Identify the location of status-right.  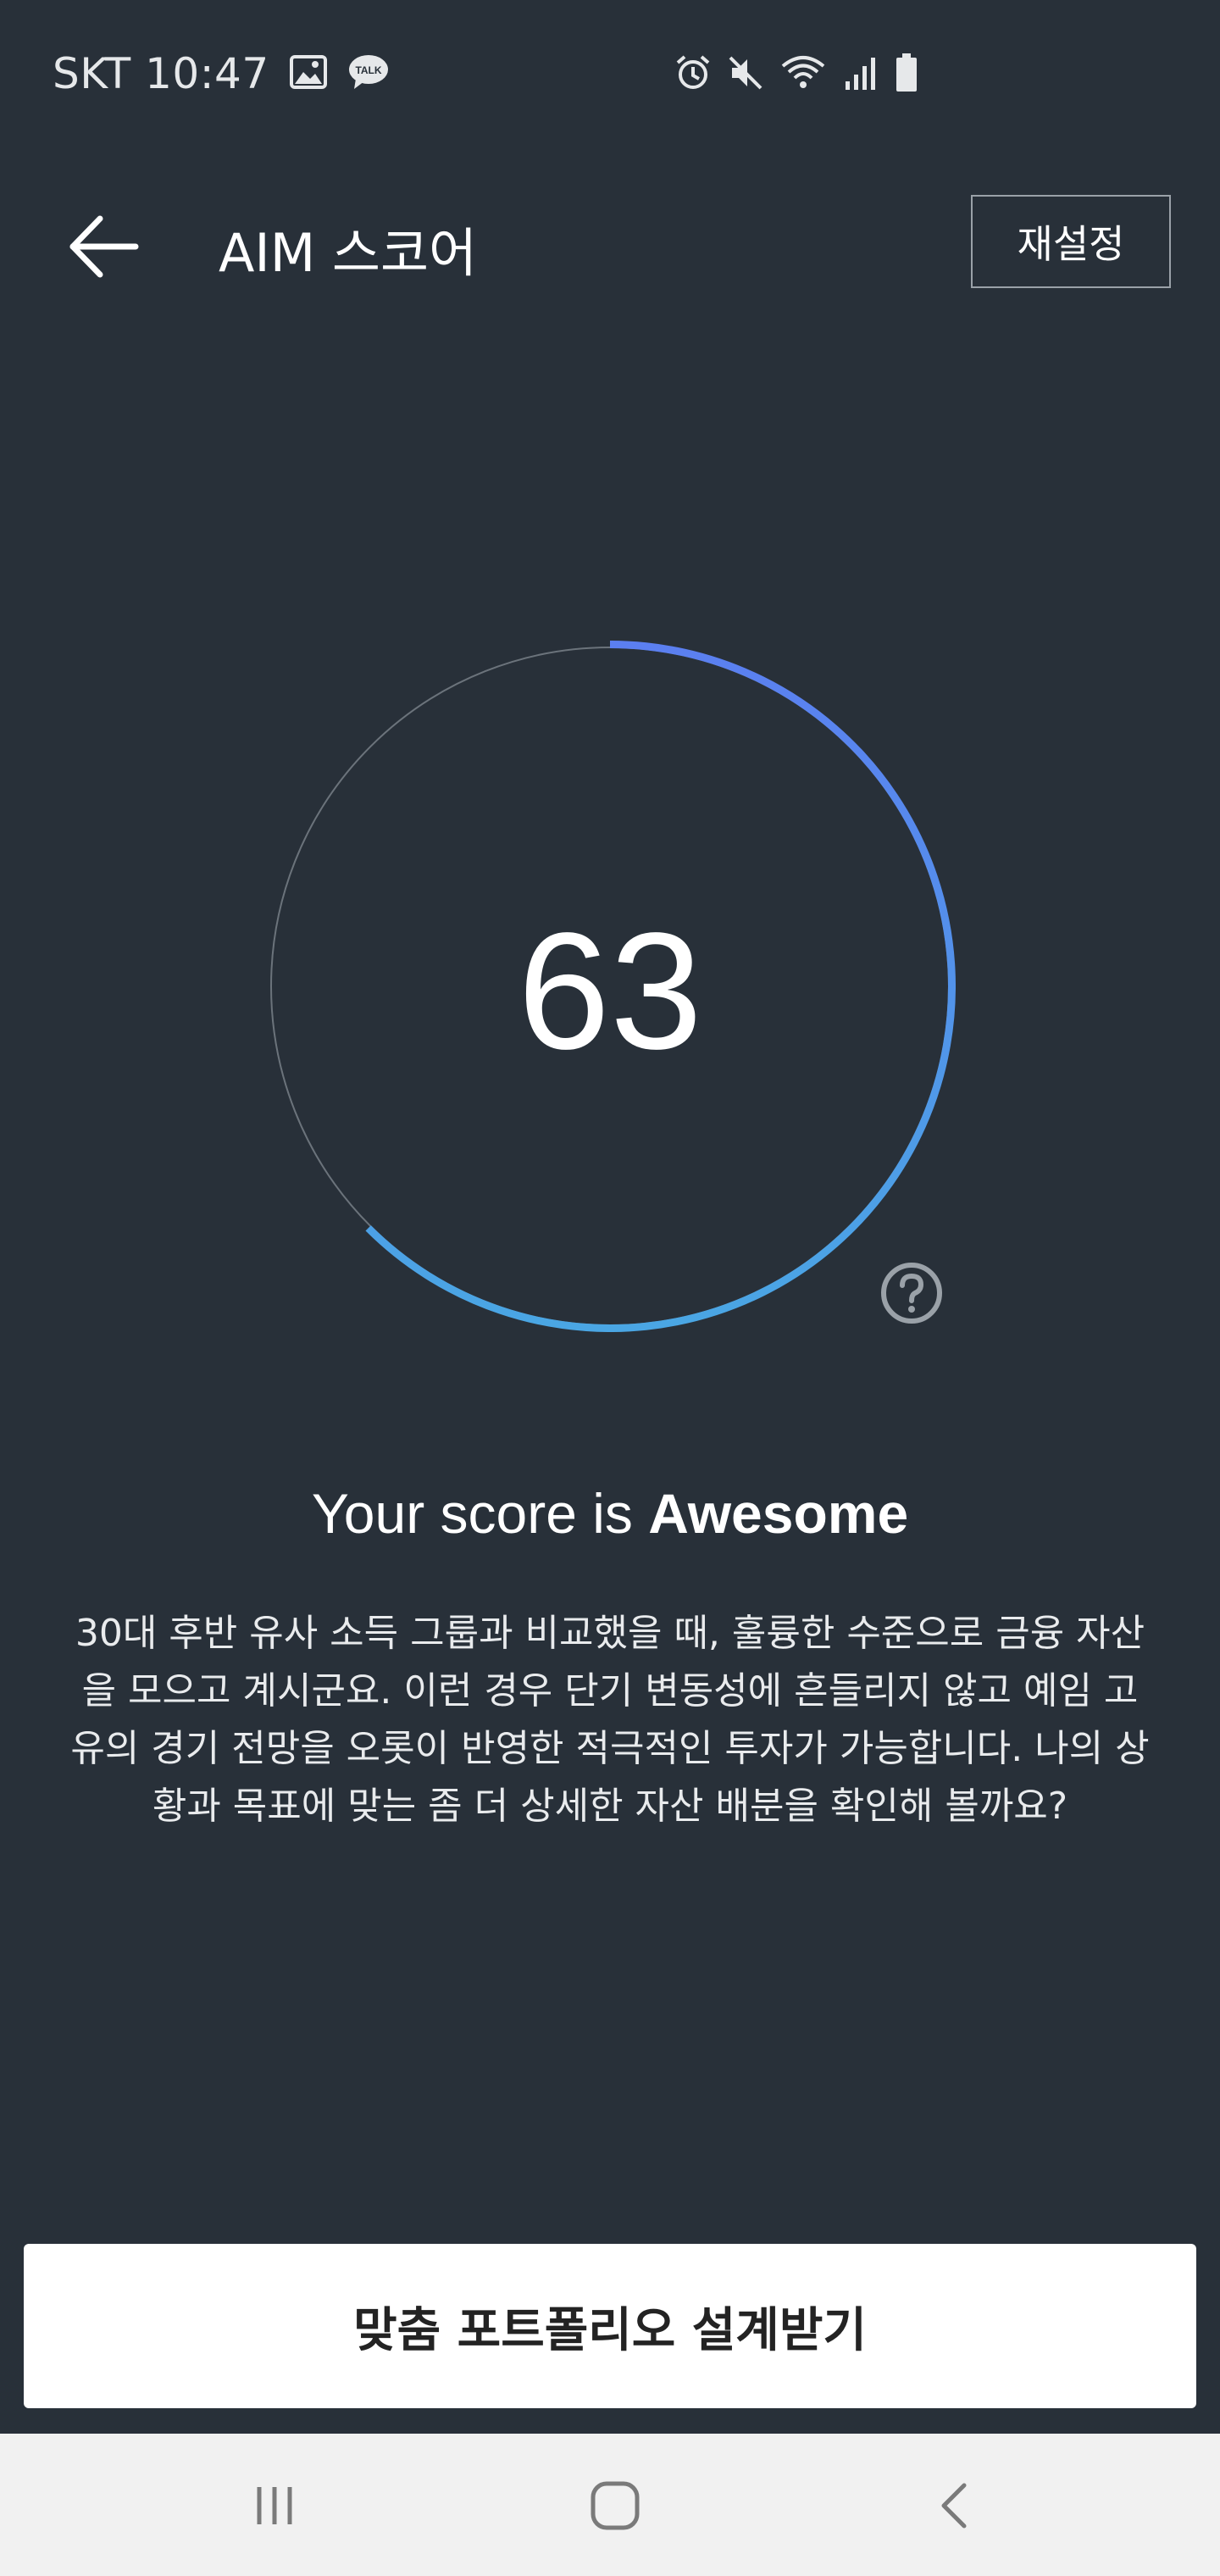
(796, 74).